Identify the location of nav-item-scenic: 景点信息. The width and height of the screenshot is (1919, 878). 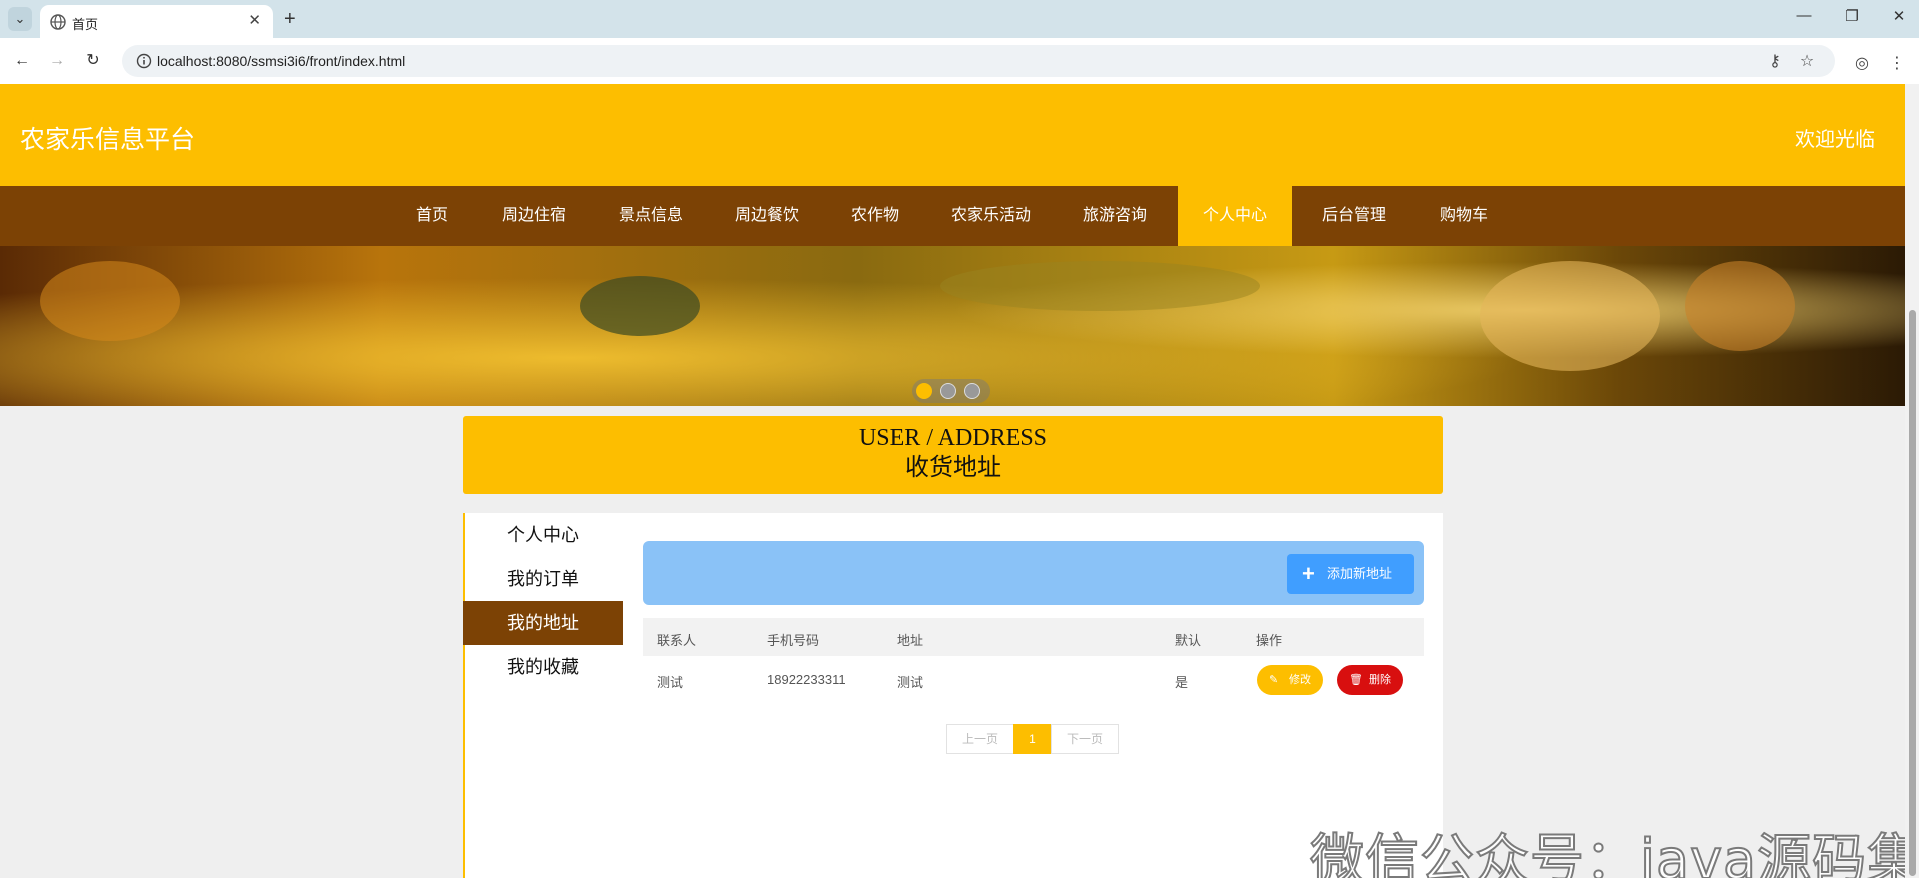
(651, 216).